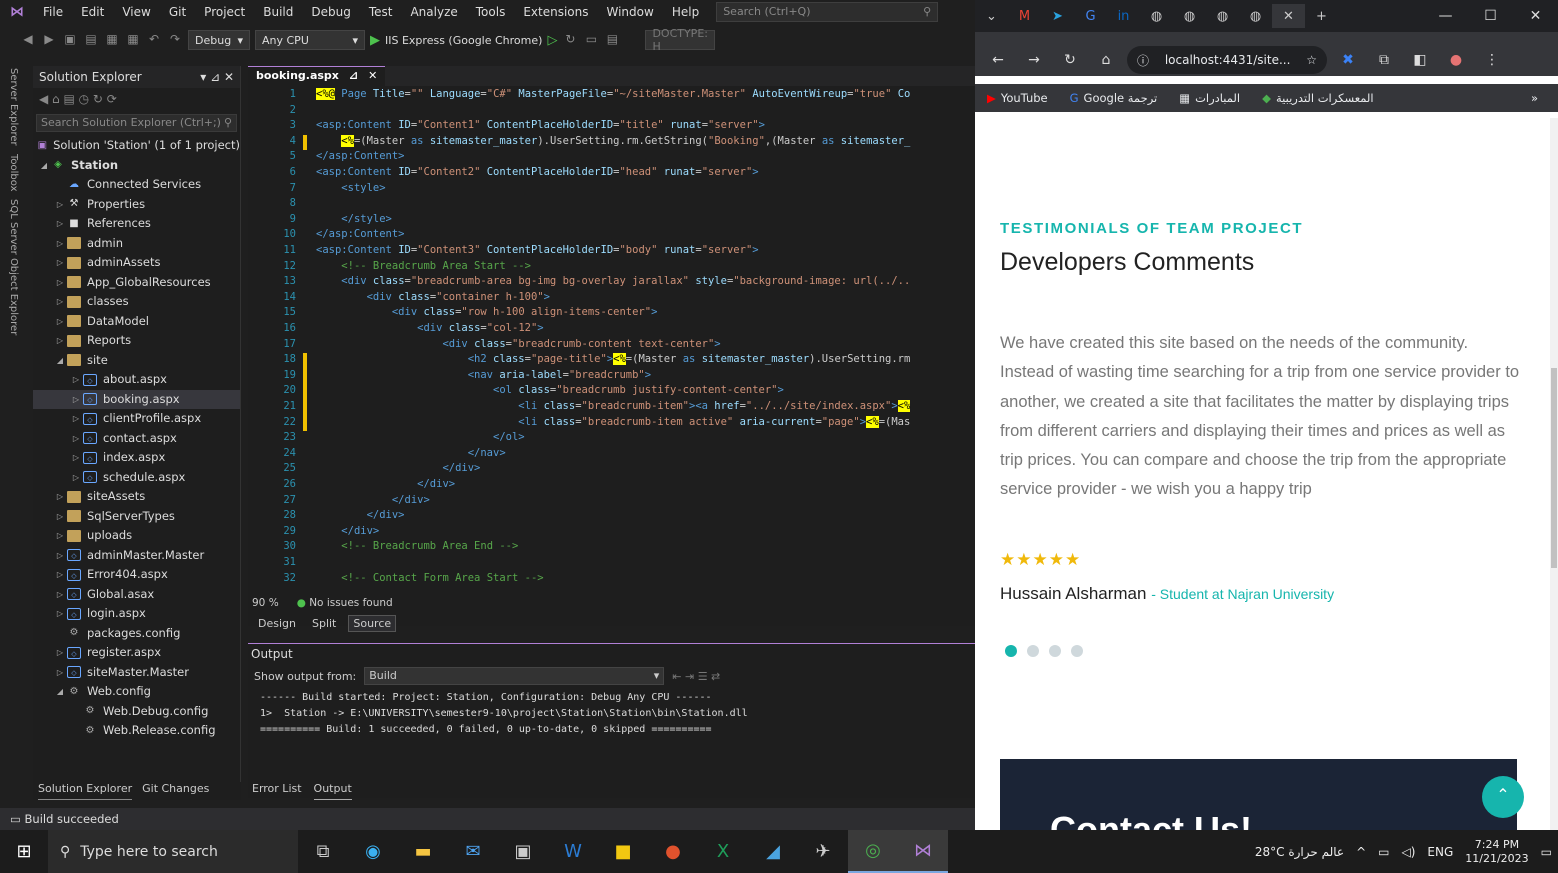 This screenshot has height=873, width=1558. I want to click on language-indicator: ENG, so click(1440, 852).